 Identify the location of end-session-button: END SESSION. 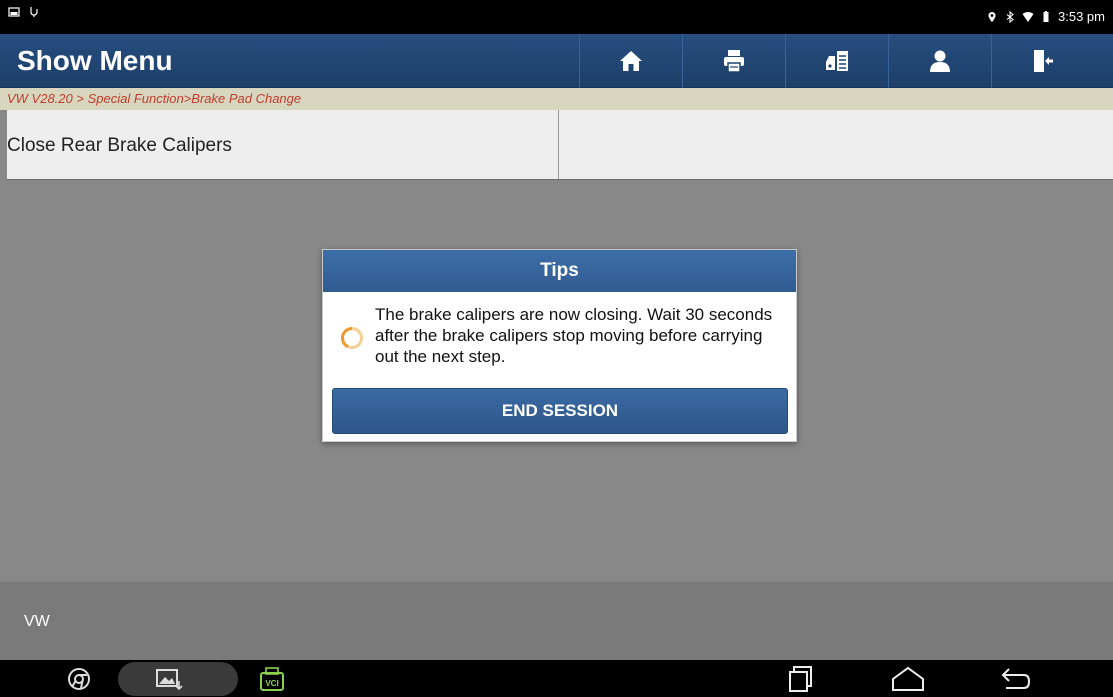
(560, 411).